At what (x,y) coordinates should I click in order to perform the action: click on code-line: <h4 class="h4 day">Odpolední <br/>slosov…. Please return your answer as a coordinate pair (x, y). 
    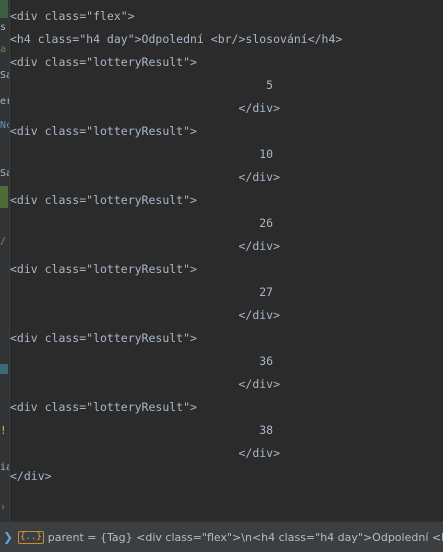
    Looking at the image, I should click on (176, 39).